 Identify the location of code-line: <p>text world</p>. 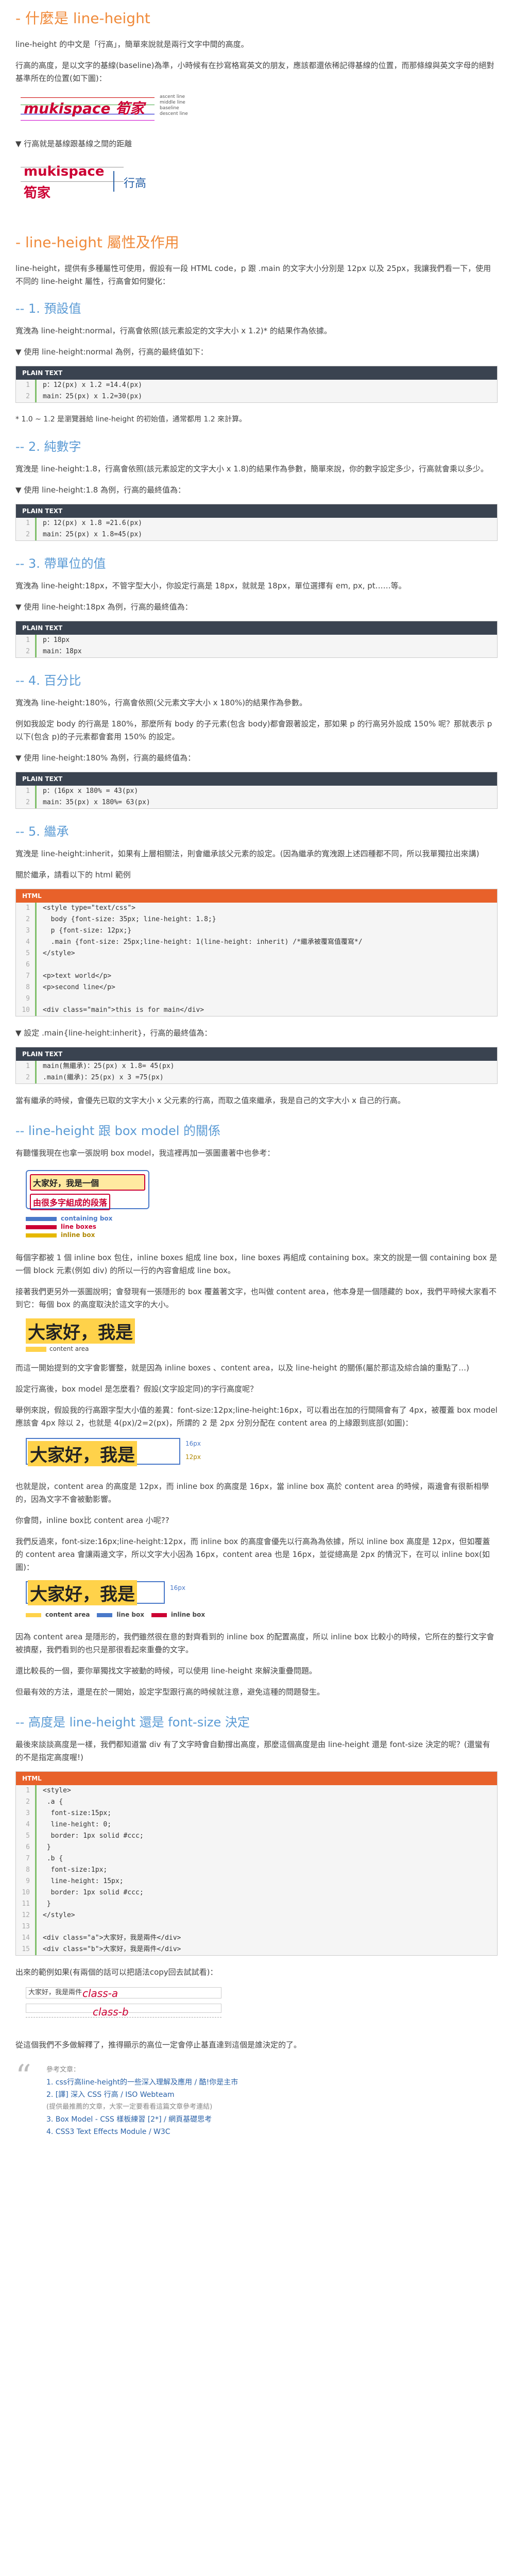
(77, 976).